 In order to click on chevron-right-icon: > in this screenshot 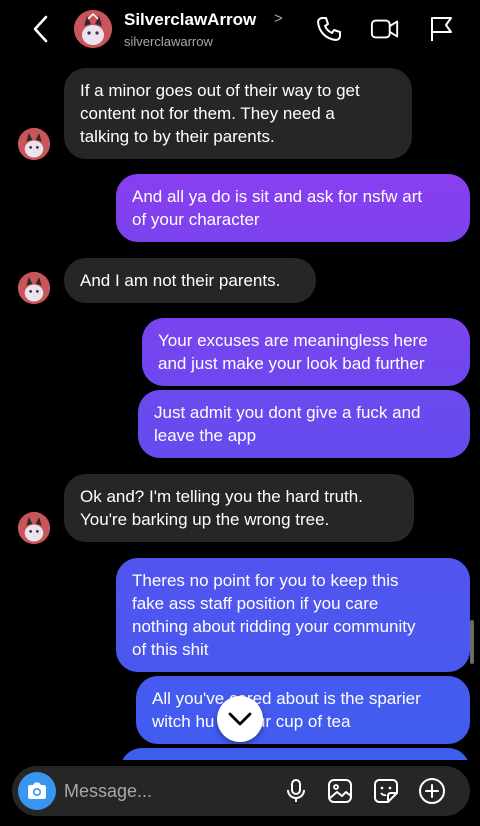, I will do `click(278, 18)`.